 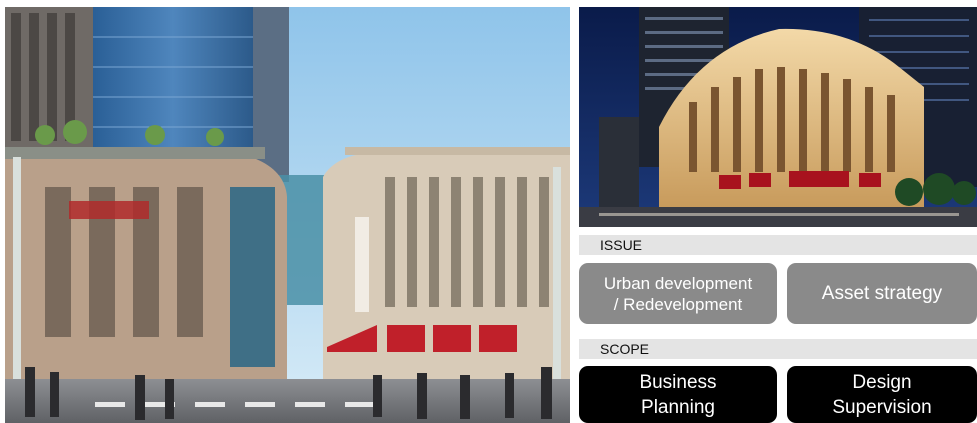 I want to click on scope-tile-business-planning: Business Planning, so click(x=678, y=394).